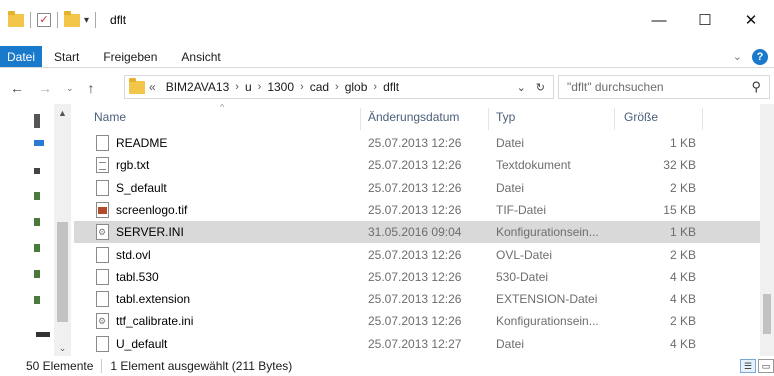 Image resolution: width=774 pixels, height=376 pixels. Describe the element at coordinates (540, 87) in the screenshot. I see `refresh-icon: ↻` at that location.